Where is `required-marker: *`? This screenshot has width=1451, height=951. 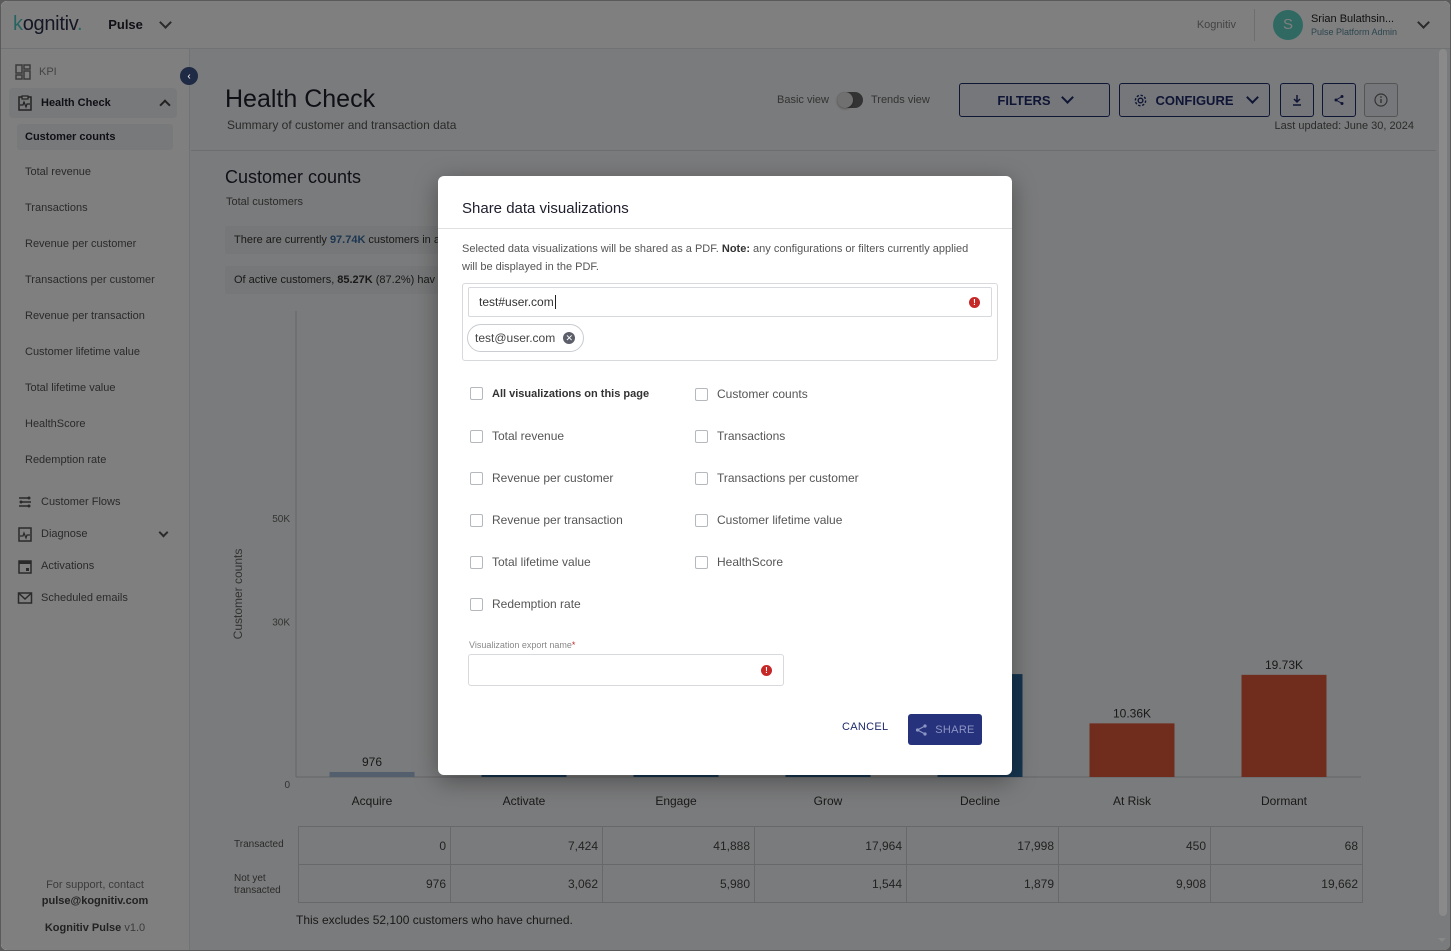
required-marker: * is located at coordinates (573, 645).